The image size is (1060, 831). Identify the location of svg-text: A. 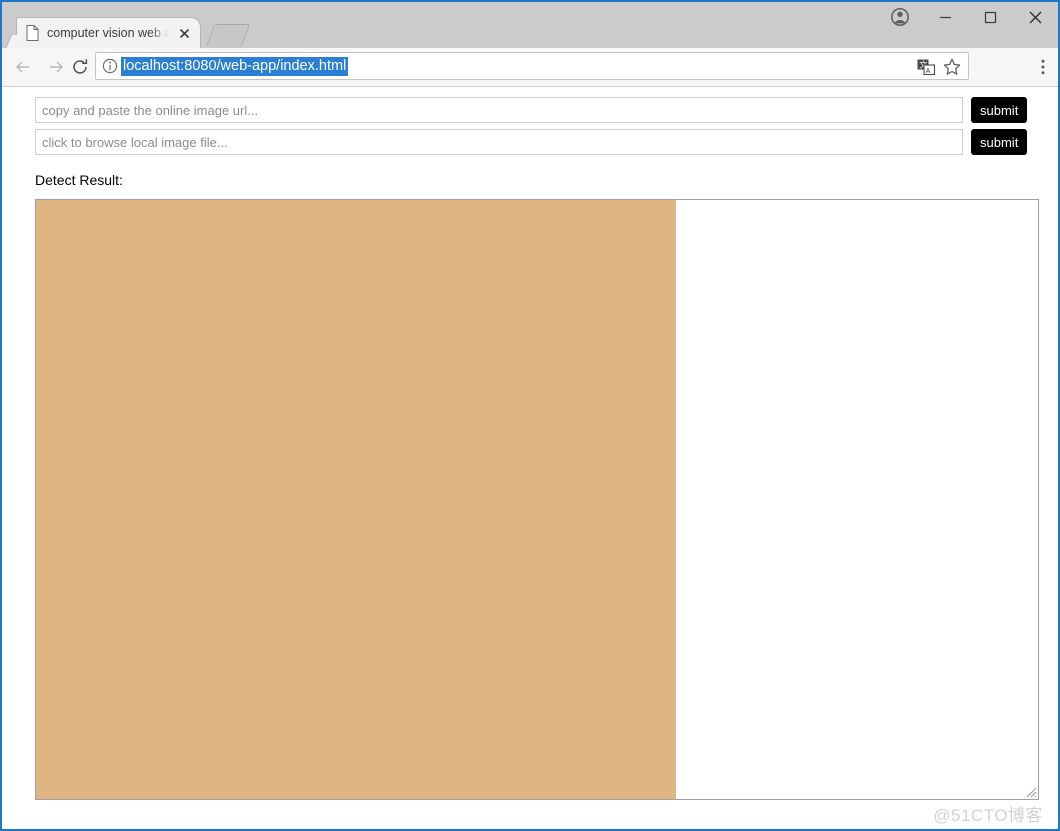
(928, 71).